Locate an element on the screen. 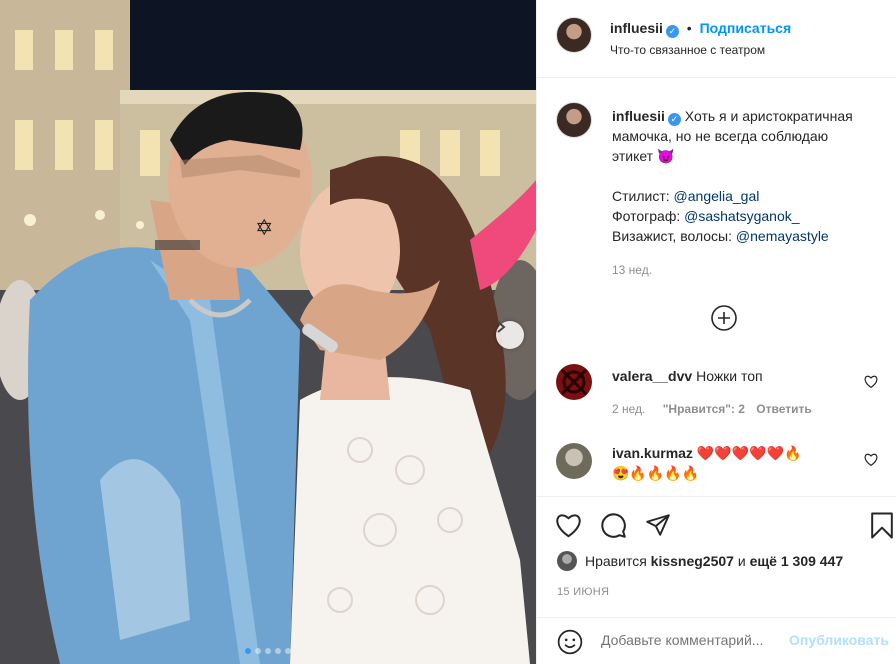 This screenshot has height=664, width=896. carousel-indicator is located at coordinates (268, 651).